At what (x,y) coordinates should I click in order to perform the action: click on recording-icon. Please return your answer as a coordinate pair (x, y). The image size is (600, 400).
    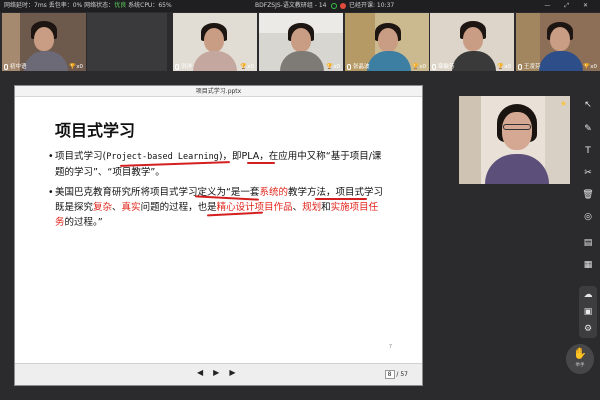
    Looking at the image, I should click on (343, 5).